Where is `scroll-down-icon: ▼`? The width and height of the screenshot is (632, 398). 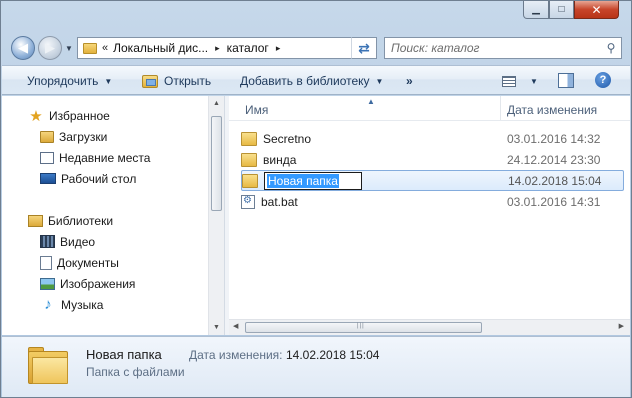
scroll-down-icon: ▼ is located at coordinates (216, 327).